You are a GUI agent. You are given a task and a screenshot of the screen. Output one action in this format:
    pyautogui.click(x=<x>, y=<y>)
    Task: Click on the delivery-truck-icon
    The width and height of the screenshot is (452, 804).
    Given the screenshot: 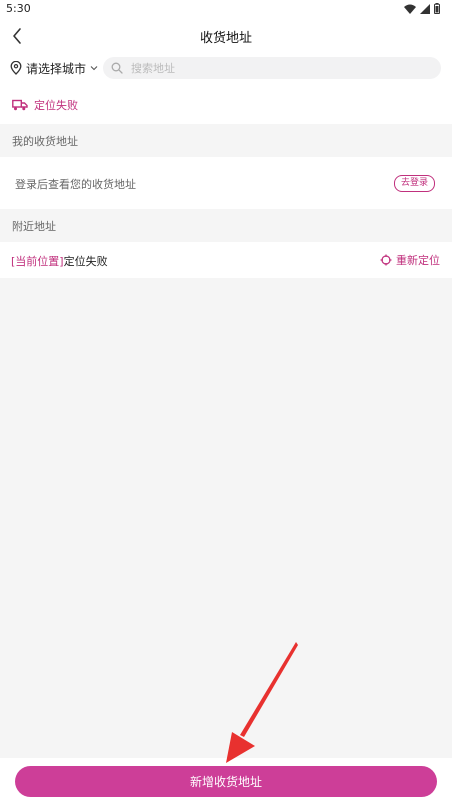 What is the action you would take?
    pyautogui.click(x=20, y=105)
    